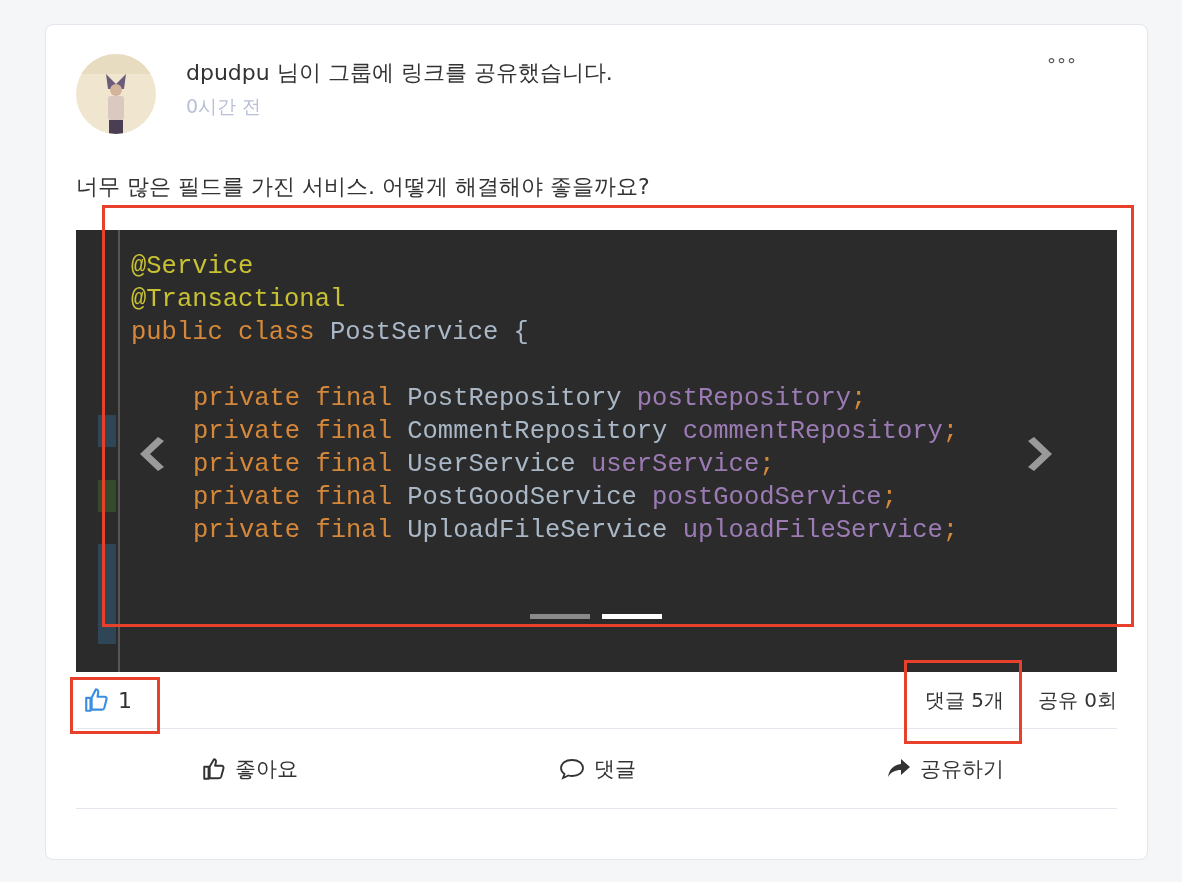 The width and height of the screenshot is (1182, 882). Describe the element at coordinates (400, 73) in the screenshot. I see `post-author-line: dpudpu 님이 그룹에 링크를 공유했습니다.` at that location.